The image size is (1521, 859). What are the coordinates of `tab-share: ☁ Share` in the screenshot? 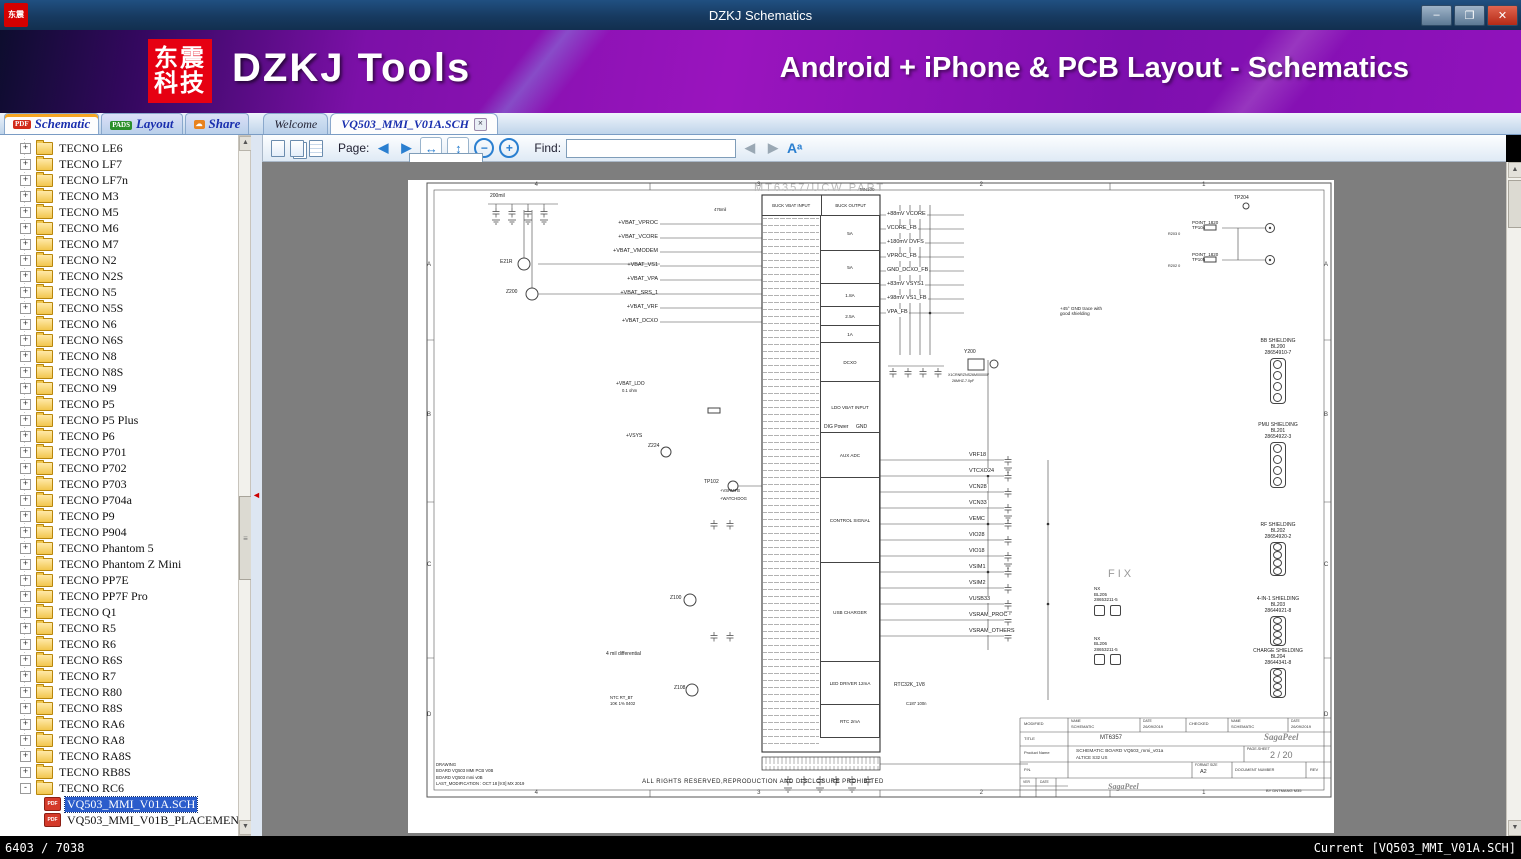 It's located at (217, 123).